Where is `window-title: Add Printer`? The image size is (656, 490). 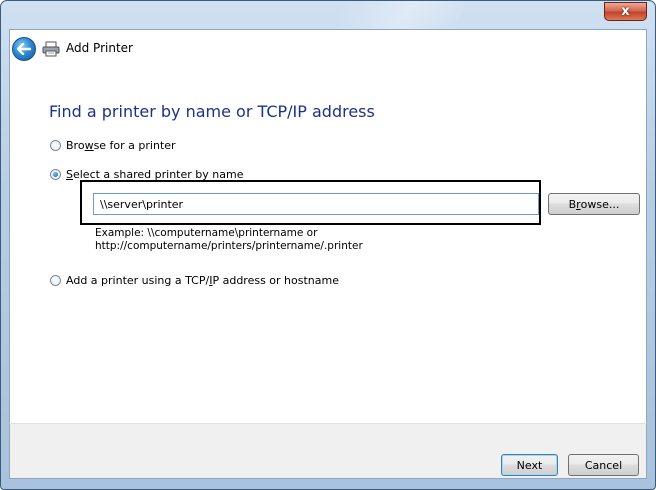 window-title: Add Printer is located at coordinates (99, 48).